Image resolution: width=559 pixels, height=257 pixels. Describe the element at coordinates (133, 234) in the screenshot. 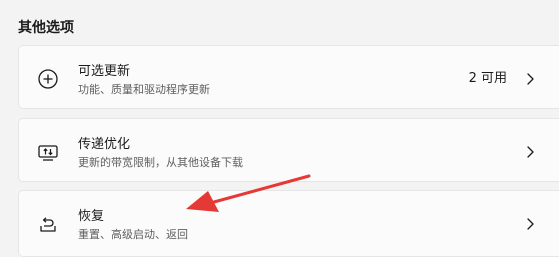

I see `recovery-subtitle: 重置、高级启动、返回` at that location.